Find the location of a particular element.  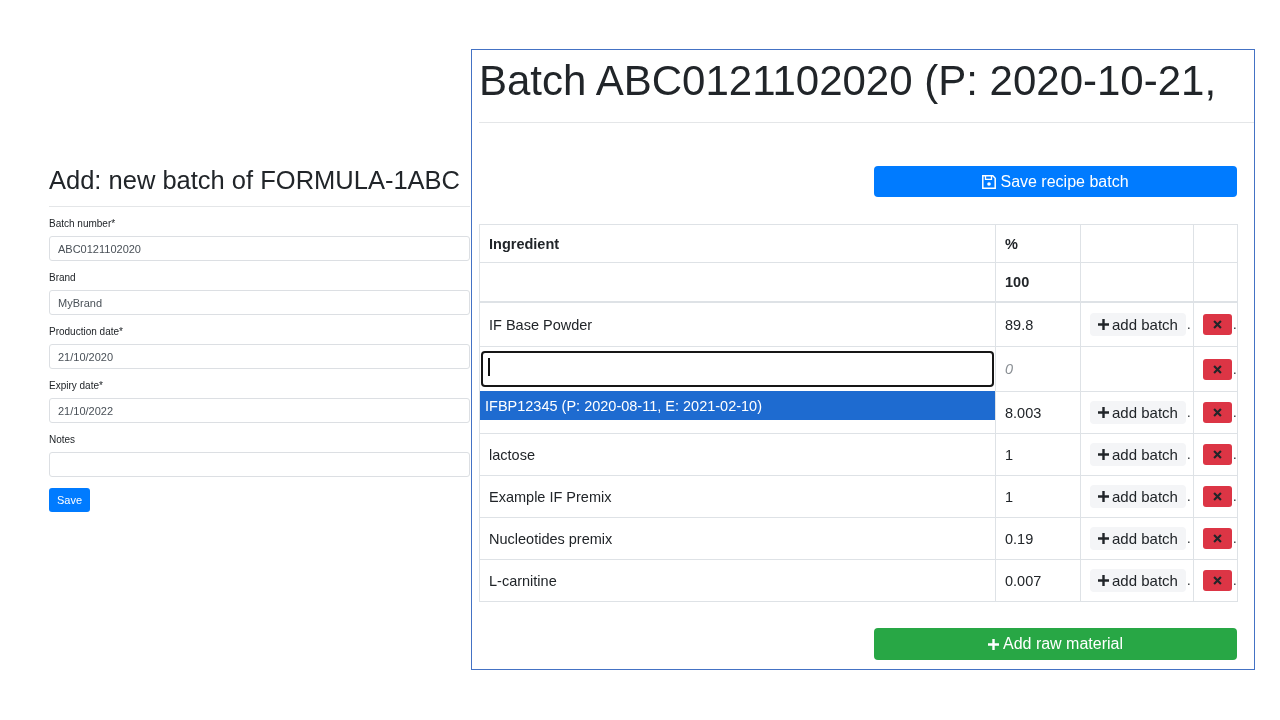

field-label: Brand is located at coordinates (63, 278).